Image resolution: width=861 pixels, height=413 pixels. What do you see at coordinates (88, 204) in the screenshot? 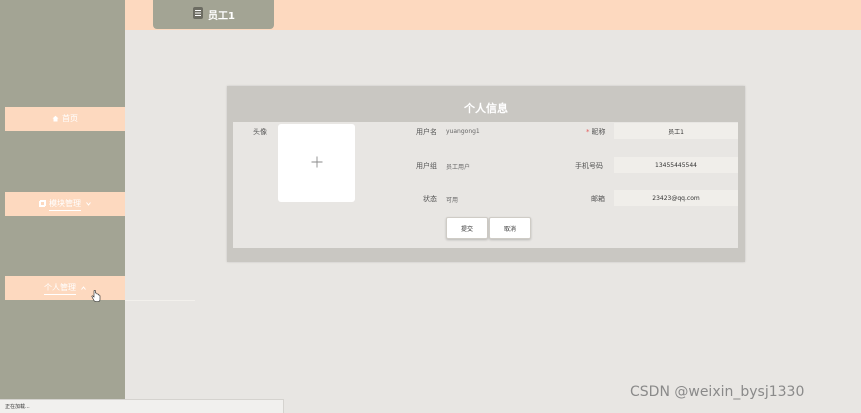
I see `chevron-down-icon` at bounding box center [88, 204].